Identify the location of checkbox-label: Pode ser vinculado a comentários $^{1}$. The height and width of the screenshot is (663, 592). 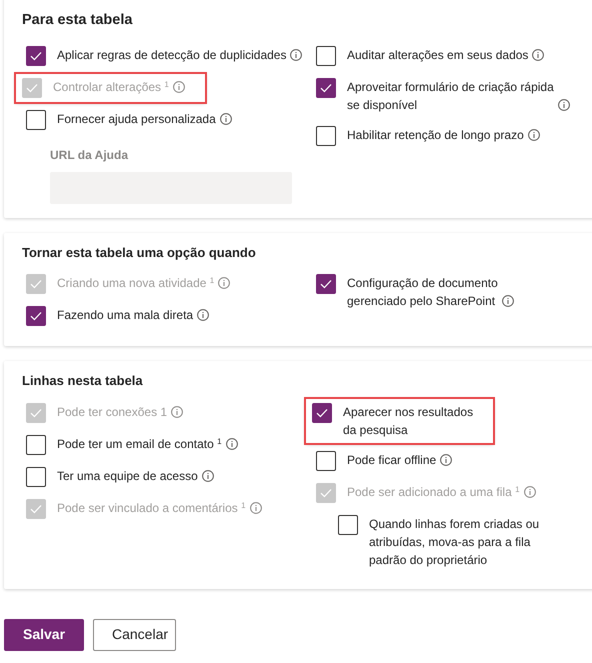
(151, 508).